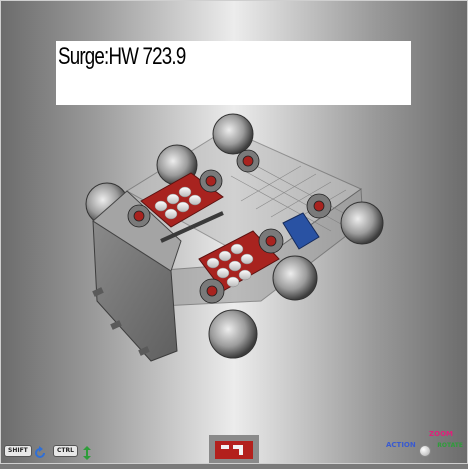 The height and width of the screenshot is (469, 468). What do you see at coordinates (233, 134) in the screenshot?
I see `wheel-back-left` at bounding box center [233, 134].